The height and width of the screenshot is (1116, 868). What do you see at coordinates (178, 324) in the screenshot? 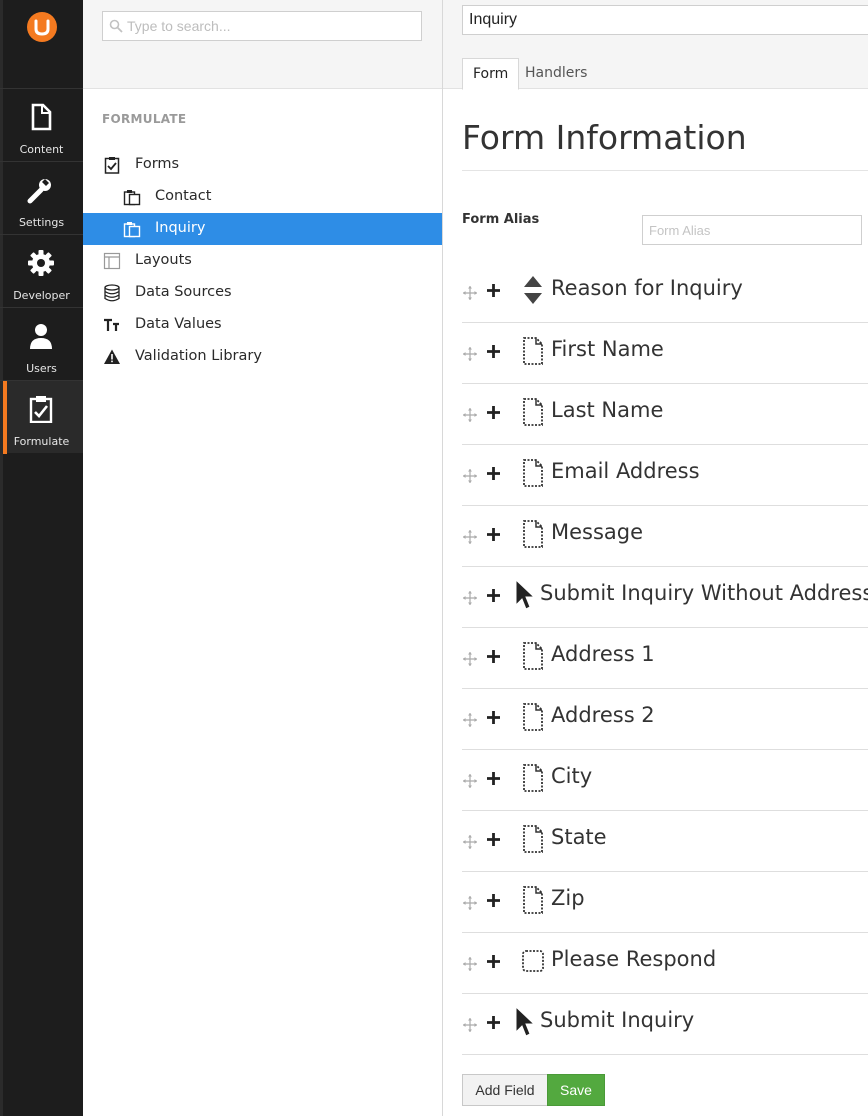
I see `tree-item-label: Data Values` at bounding box center [178, 324].